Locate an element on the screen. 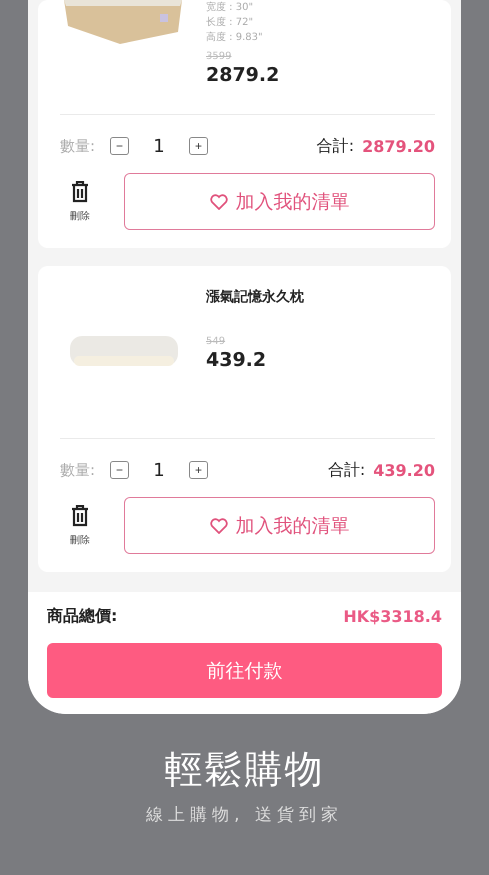 This screenshot has width=489, height=875. caption-subtitle: 線上購物, 送貨到家 is located at coordinates (244, 815).